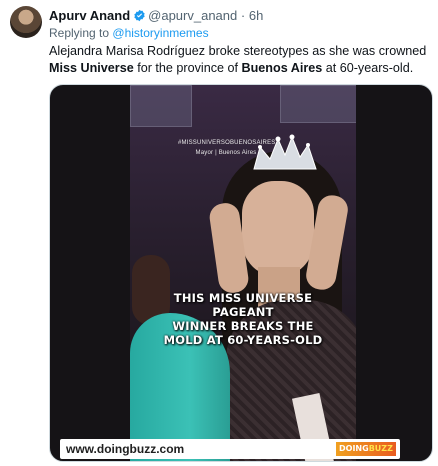 This screenshot has height=466, width=438. What do you see at coordinates (243, 305) in the screenshot?
I see `caption-line: THIS MISS UNIVERSE PAGEANT` at bounding box center [243, 305].